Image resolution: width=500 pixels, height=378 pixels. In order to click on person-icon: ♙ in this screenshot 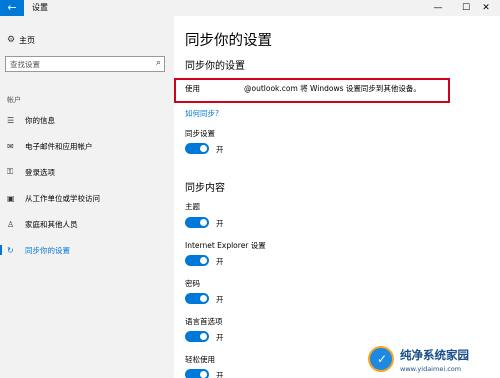, I will do `click(11, 224)`.